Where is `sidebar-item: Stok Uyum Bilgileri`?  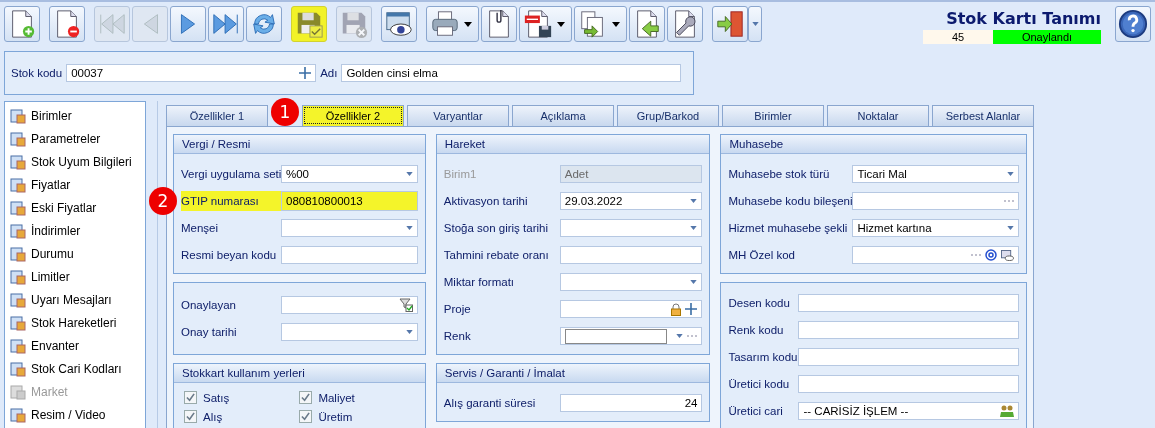
sidebar-item: Stok Uyum Bilgileri is located at coordinates (77, 161).